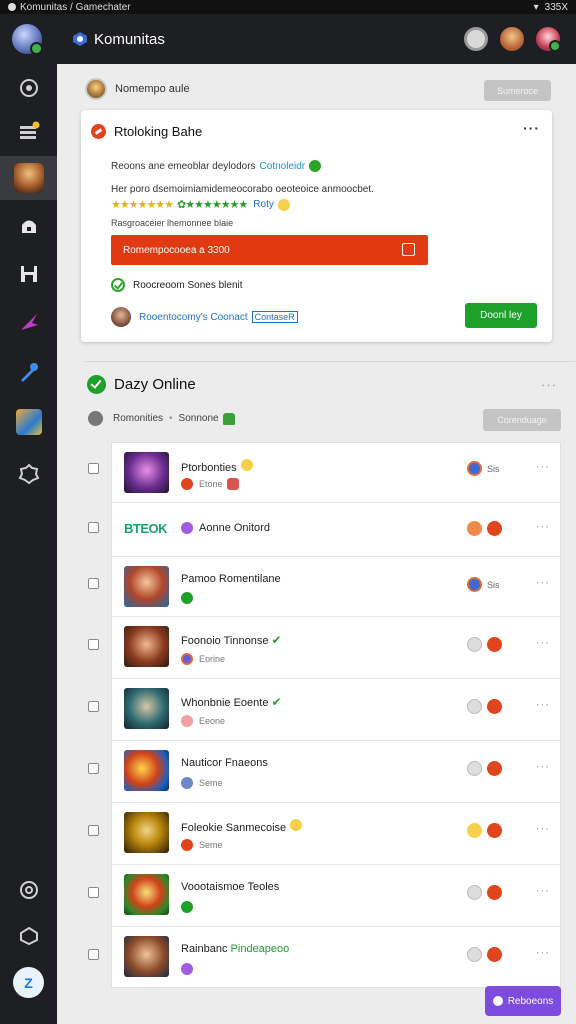  I want to click on download-button: Doonl ley, so click(501, 315).